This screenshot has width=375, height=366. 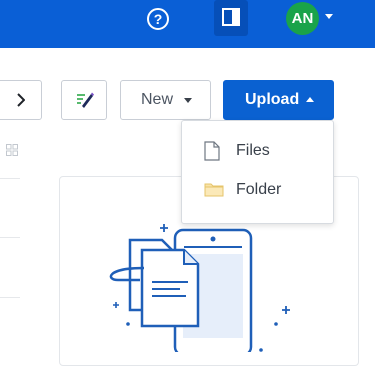 I want to click on chevron-right-icon, so click(x=21, y=100).